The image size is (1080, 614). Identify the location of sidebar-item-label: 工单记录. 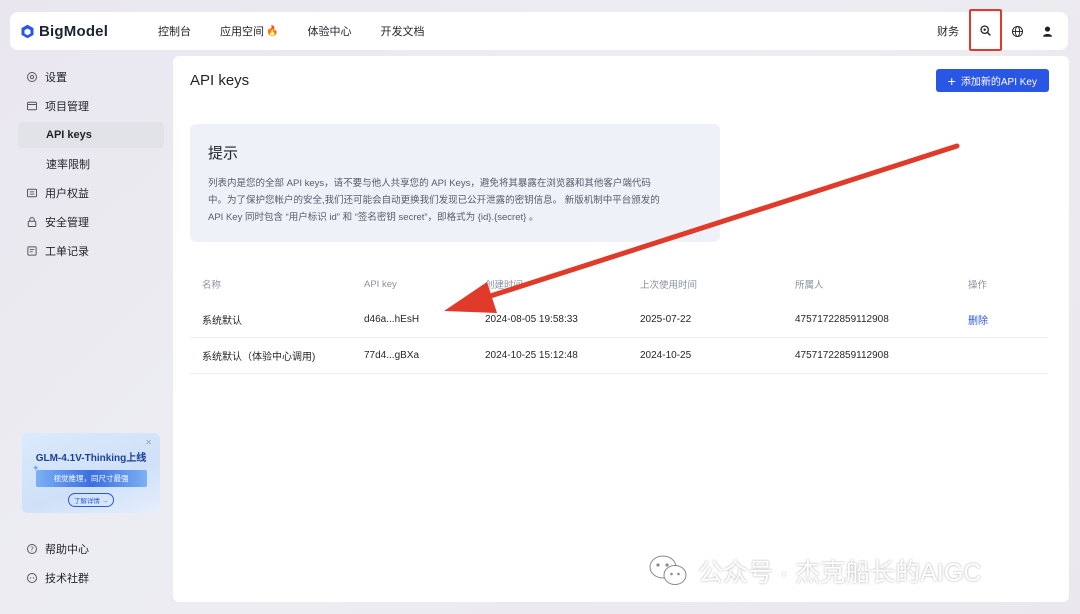
(67, 252).